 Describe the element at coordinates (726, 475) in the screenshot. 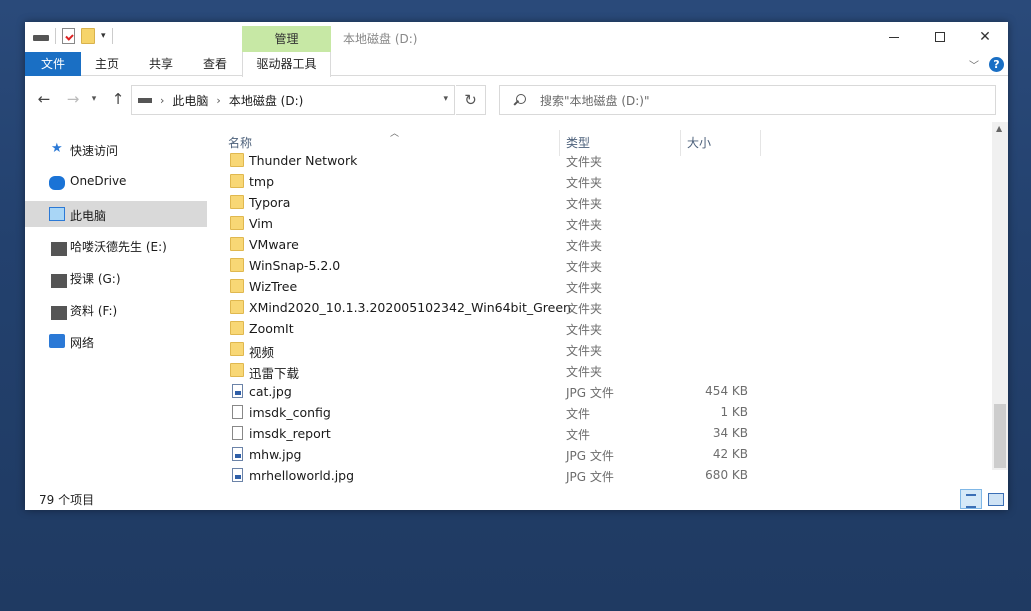

I see `file-size: 680 KB` at that location.